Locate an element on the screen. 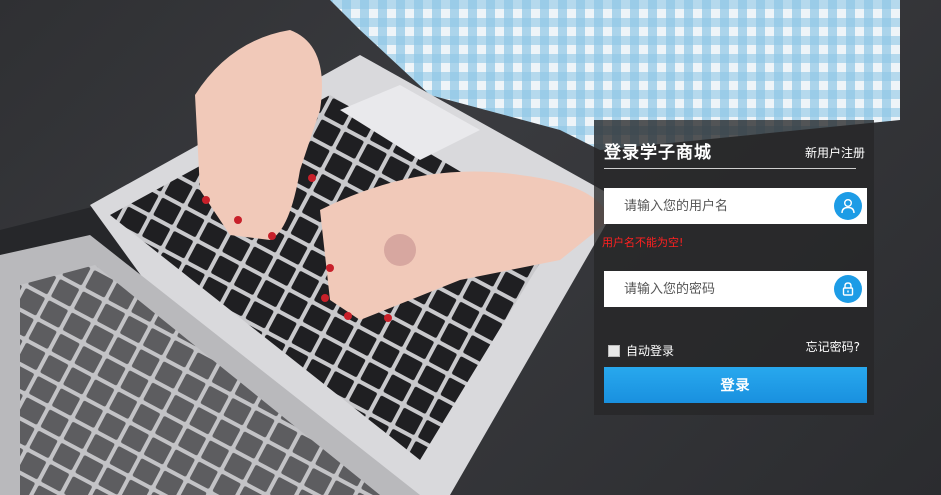 The width and height of the screenshot is (941, 495). register-link: 新用户注册 is located at coordinates (835, 152).